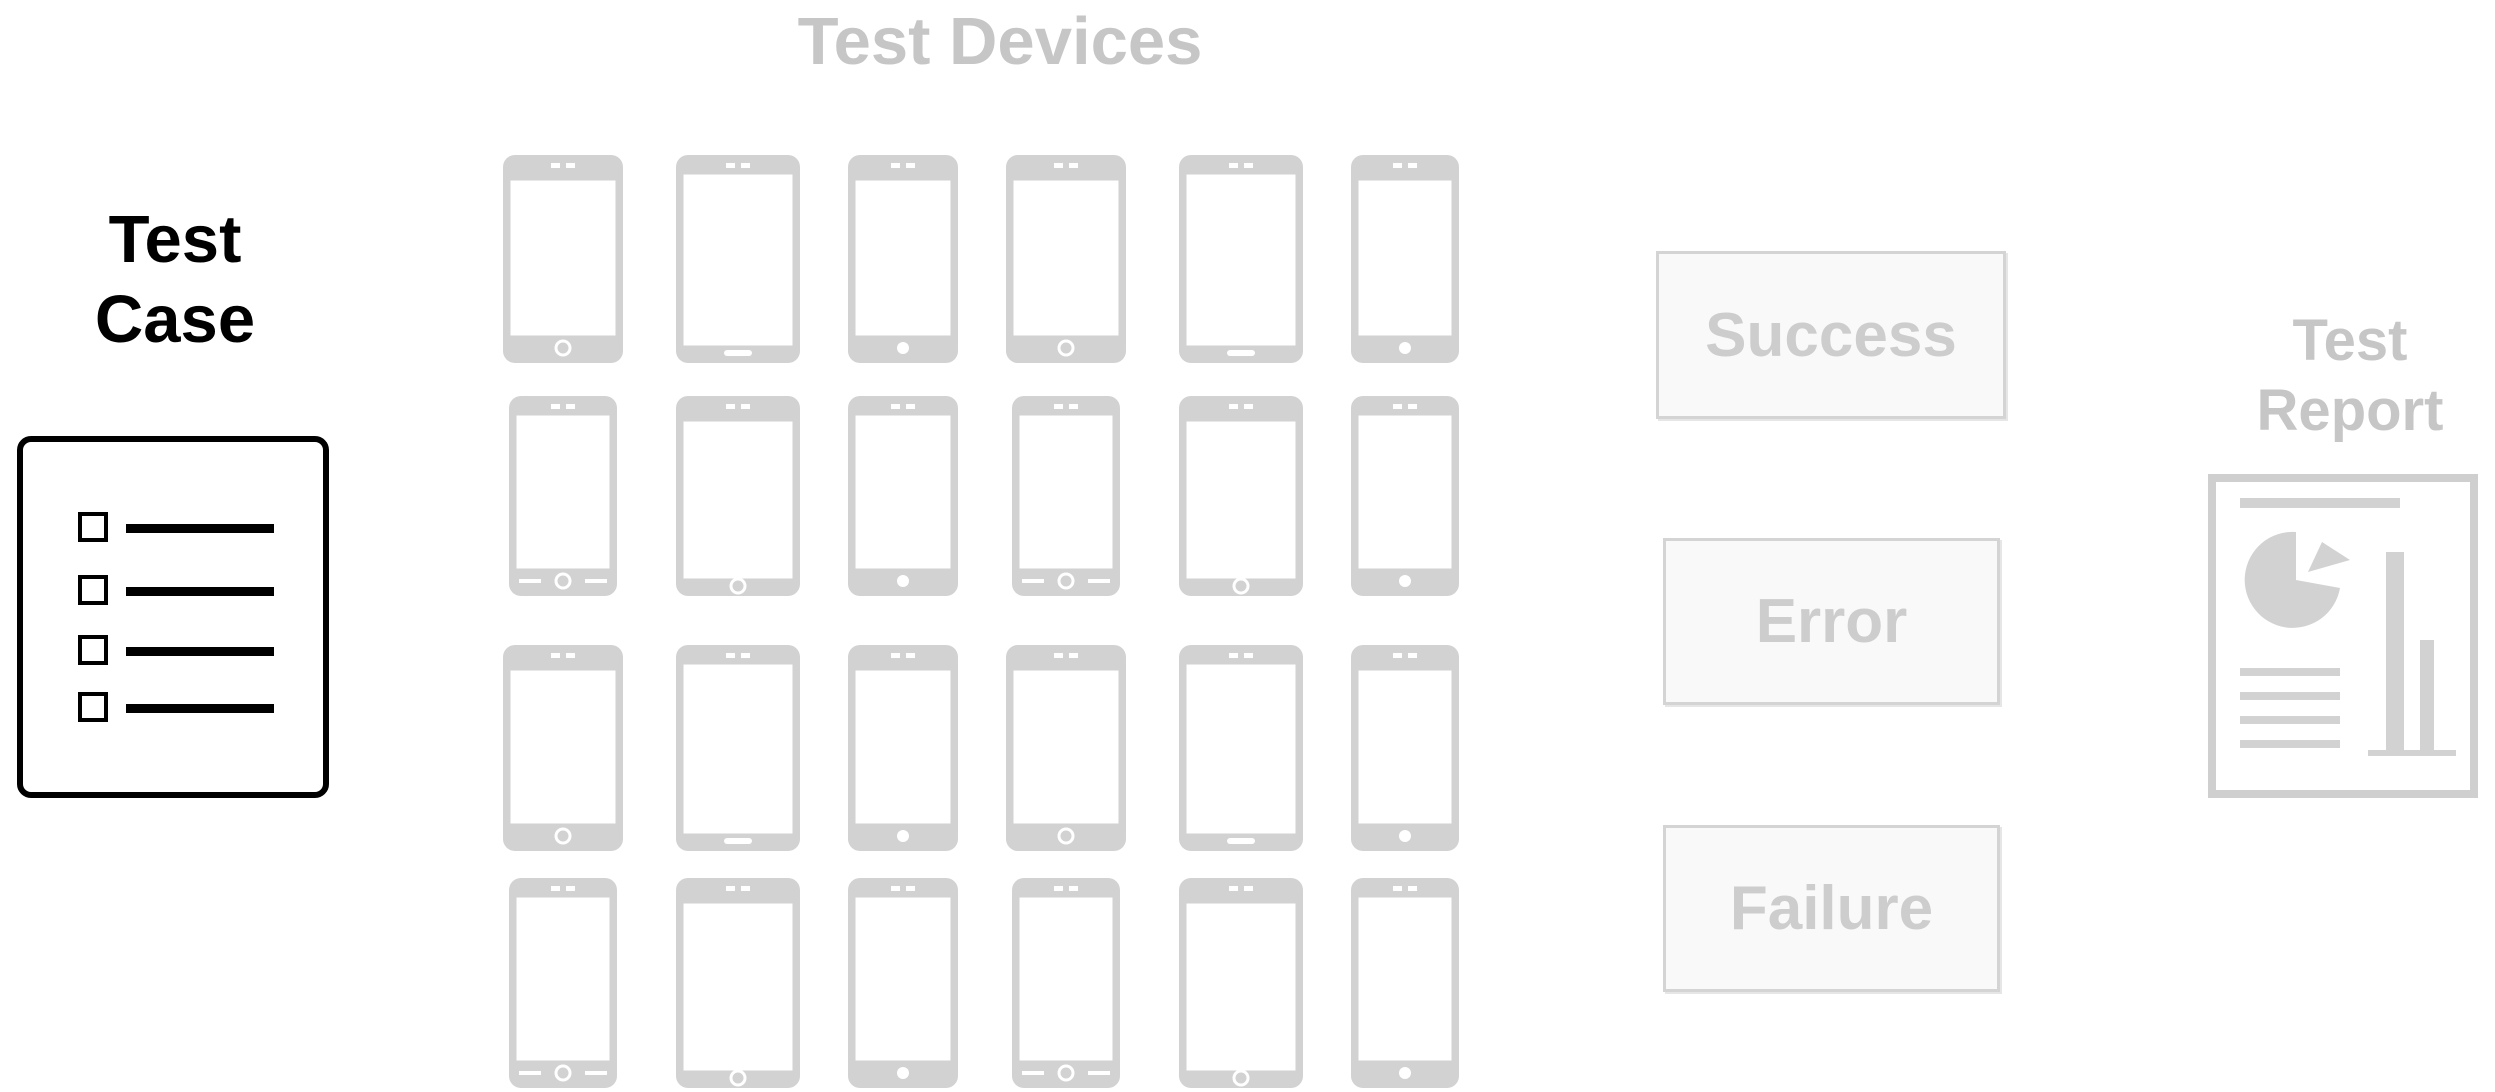 The height and width of the screenshot is (1092, 2495). Describe the element at coordinates (2343, 636) in the screenshot. I see `report-chart-icon` at that location.